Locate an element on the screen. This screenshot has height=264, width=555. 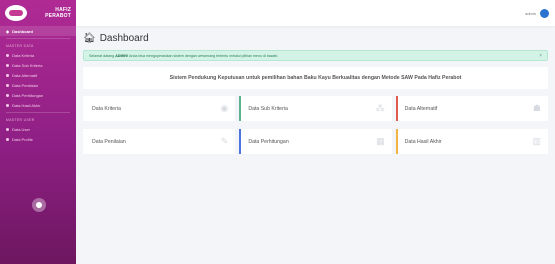
sidebar-item-data-user: Data User is located at coordinates (38, 129).